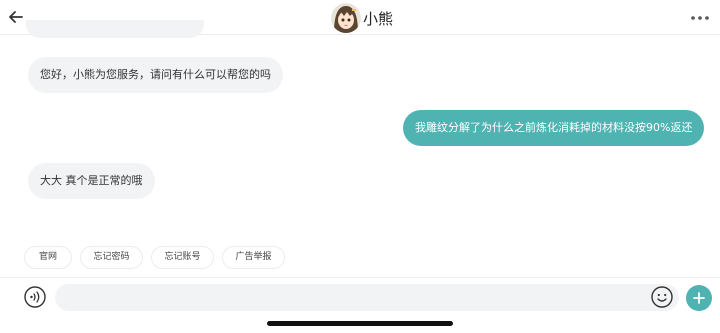  Describe the element at coordinates (111, 257) in the screenshot. I see `quick-reply-forgot-password: 忘记密码` at that location.